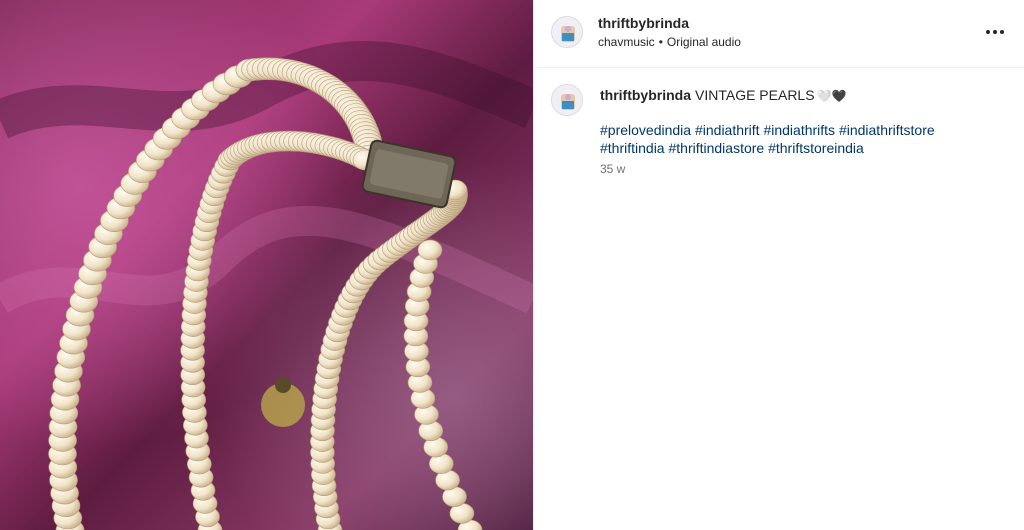 Image resolution: width=1024 pixels, height=530 pixels. I want to click on heart-emoji: 🤍🖤, so click(831, 96).